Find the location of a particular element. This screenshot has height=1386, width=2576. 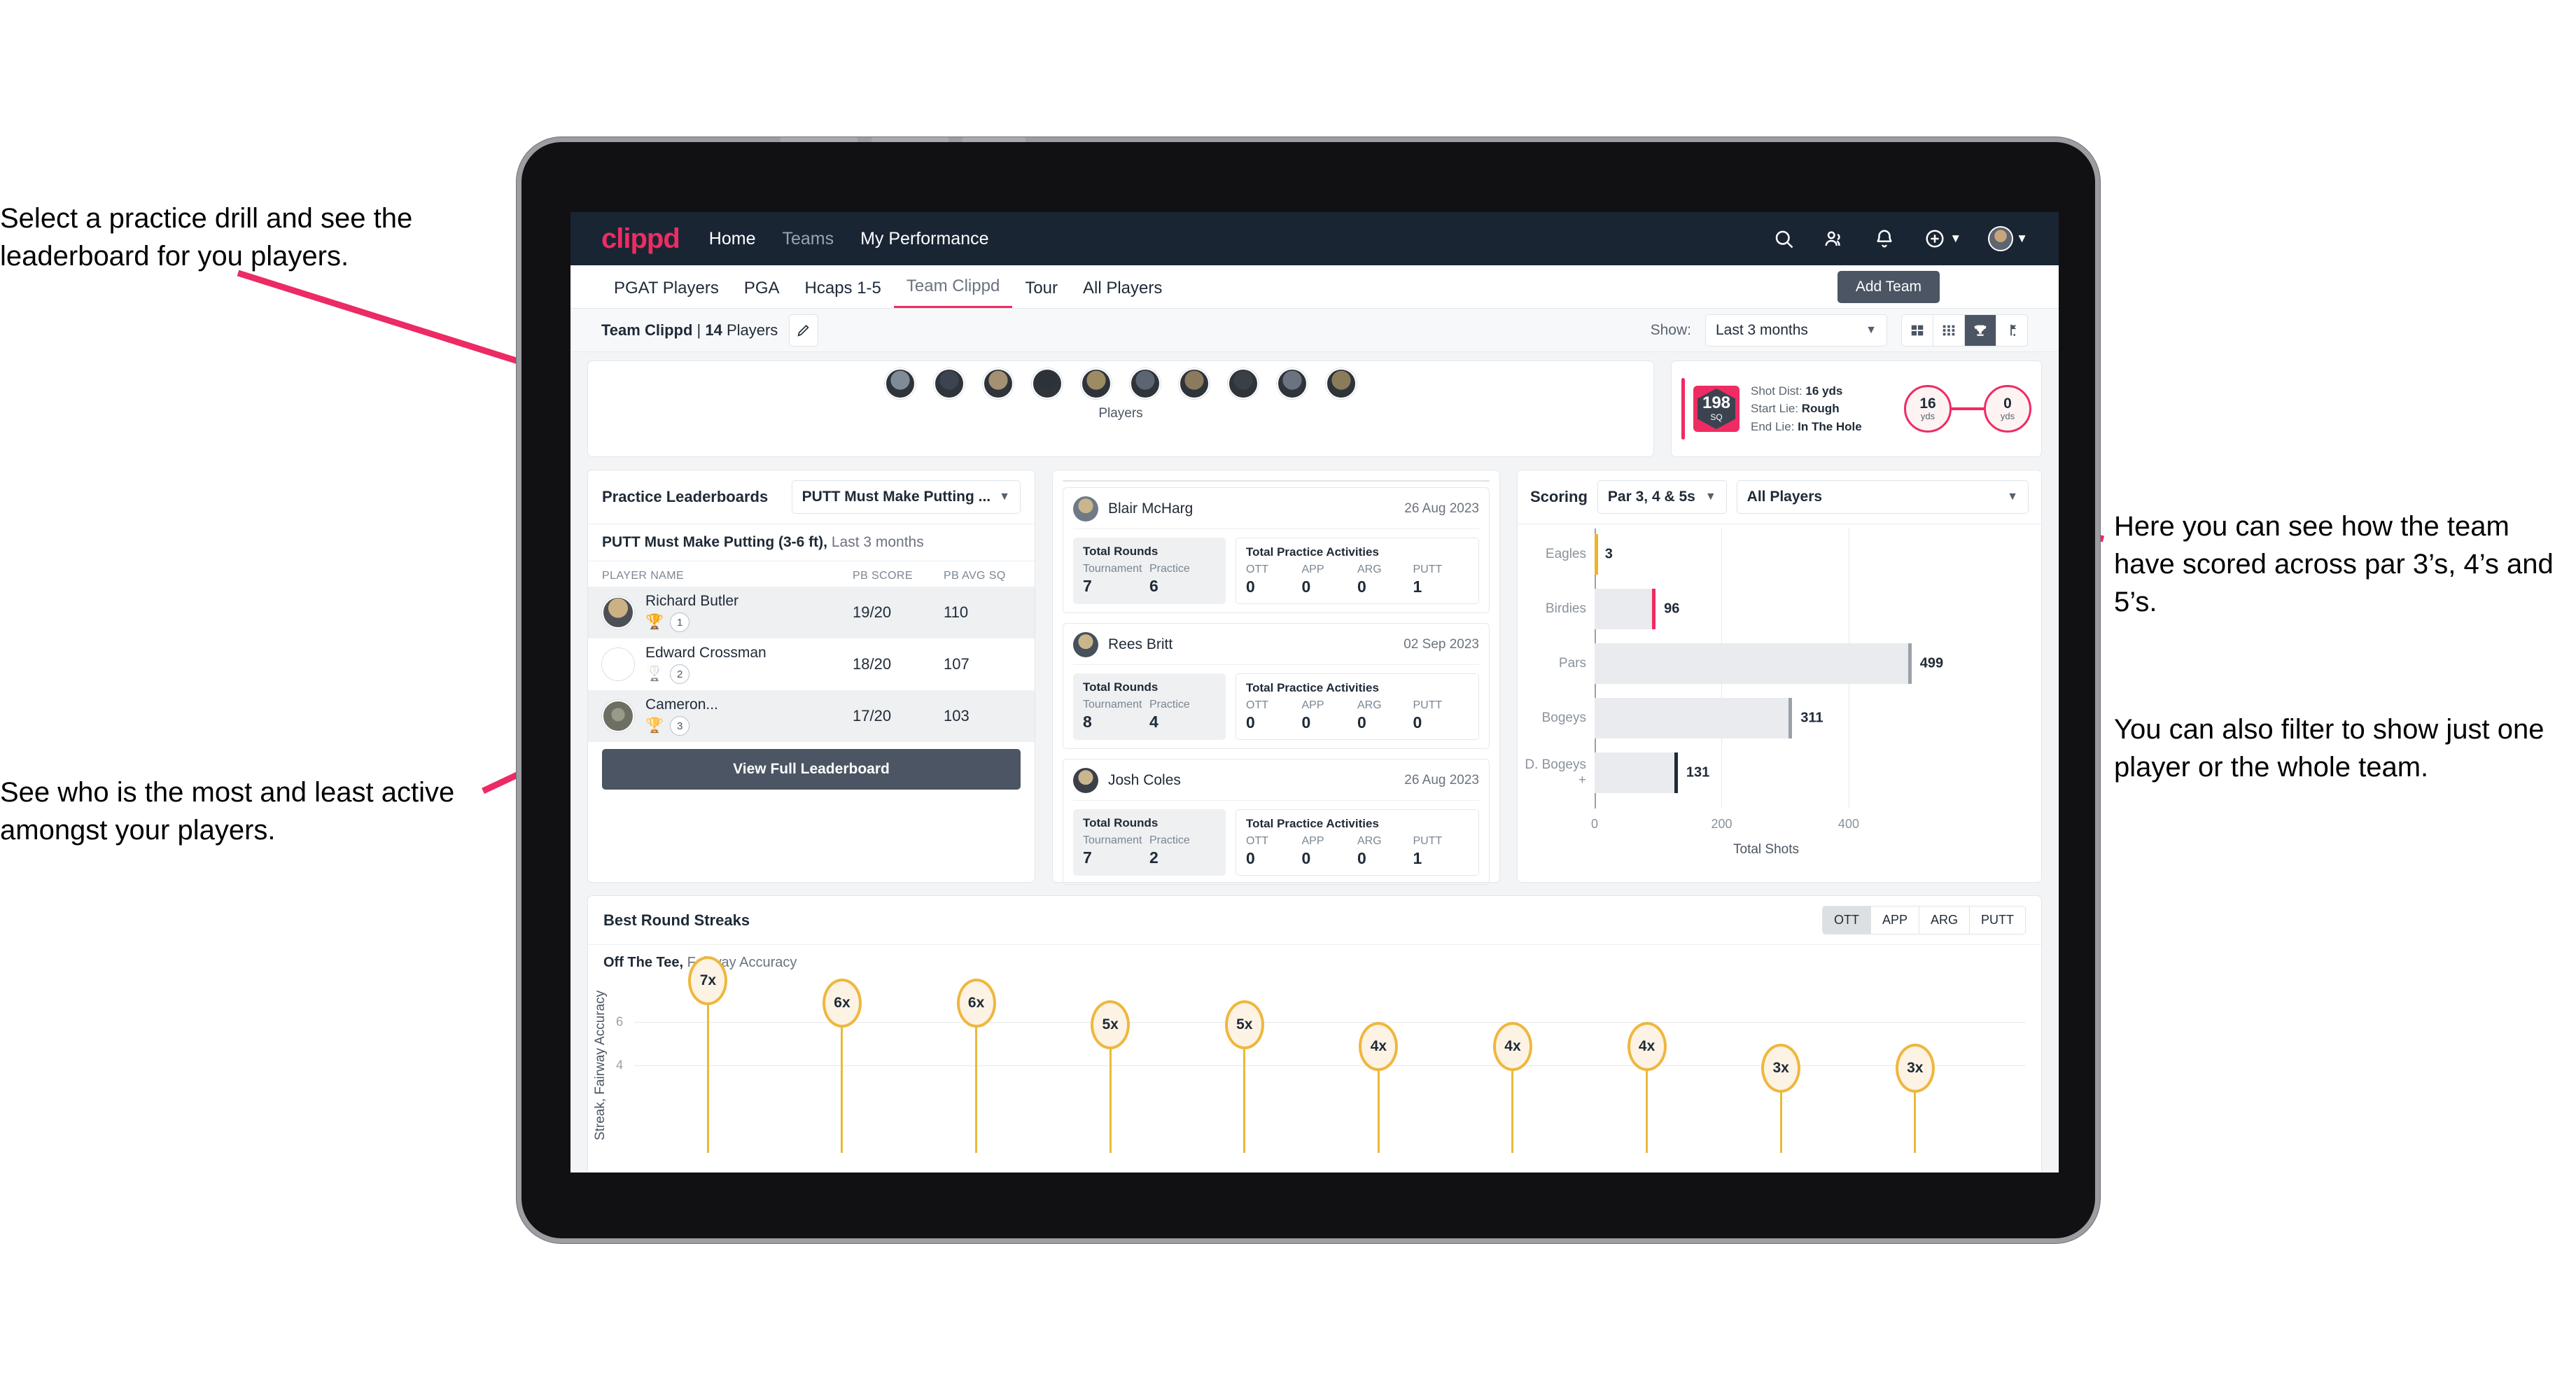

players-strip-label: Players is located at coordinates (1120, 413).